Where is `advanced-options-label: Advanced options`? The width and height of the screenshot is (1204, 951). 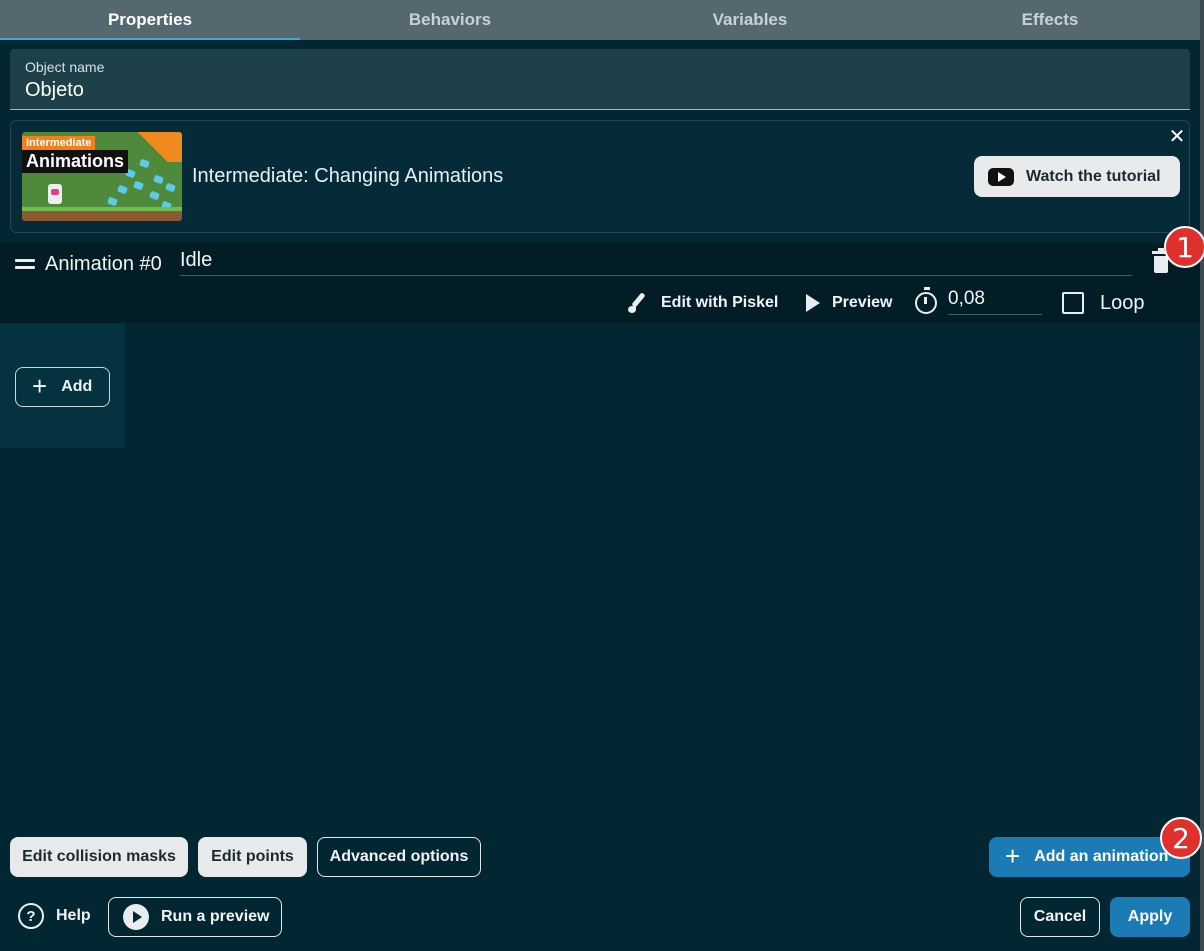 advanced-options-label: Advanced options is located at coordinates (399, 856).